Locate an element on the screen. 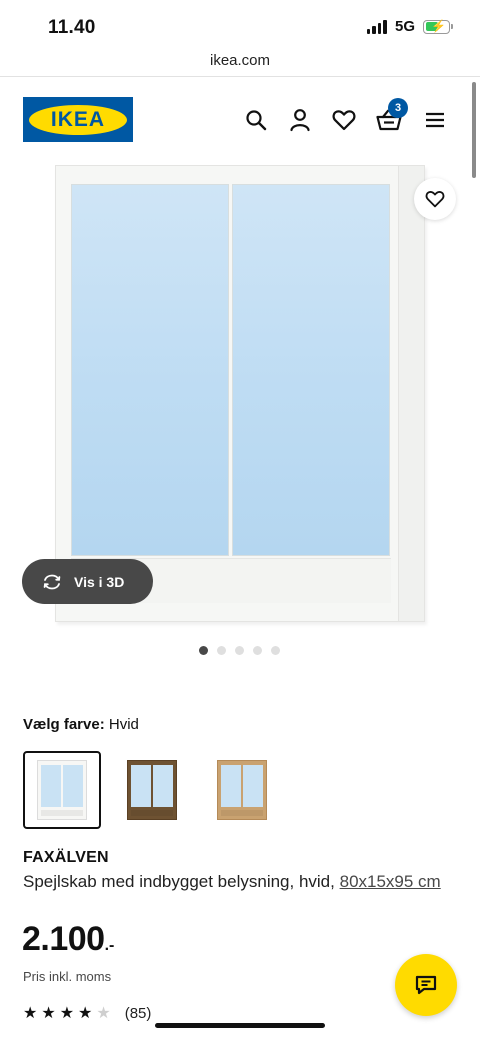 The image size is (480, 1038). view-3d-label: Vis i 3D is located at coordinates (99, 581).